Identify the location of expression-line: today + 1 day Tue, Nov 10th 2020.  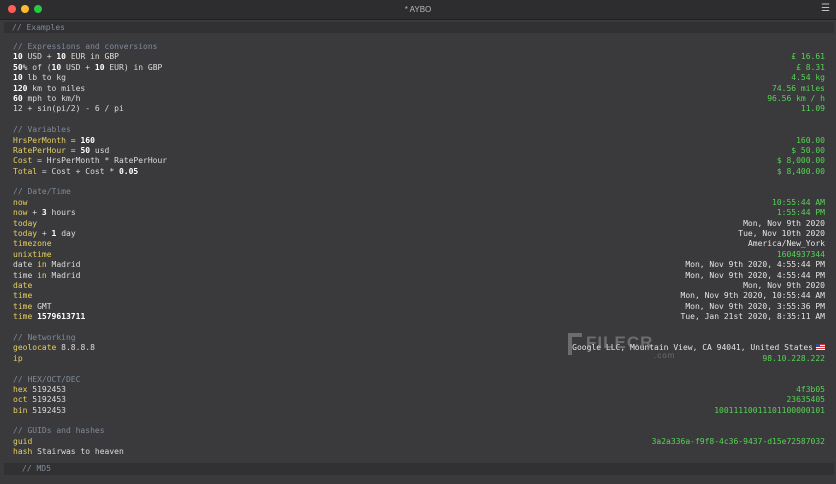
(419, 234).